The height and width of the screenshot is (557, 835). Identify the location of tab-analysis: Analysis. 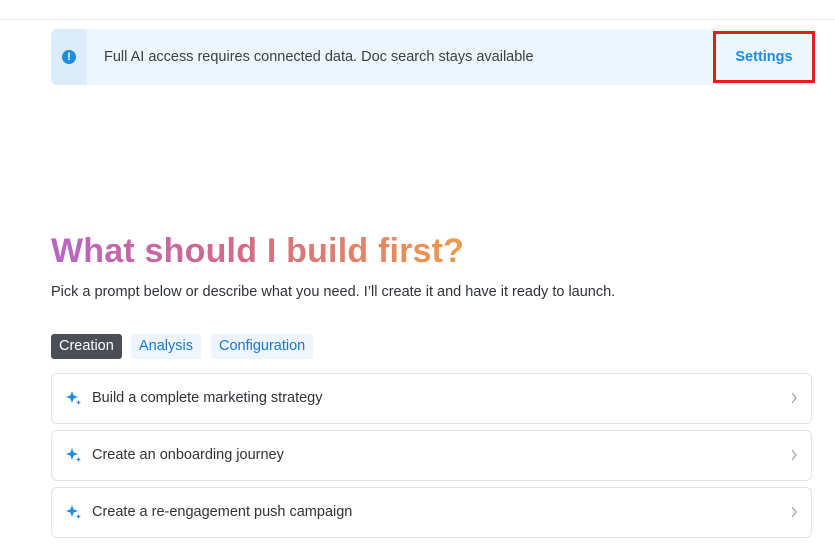
(166, 346).